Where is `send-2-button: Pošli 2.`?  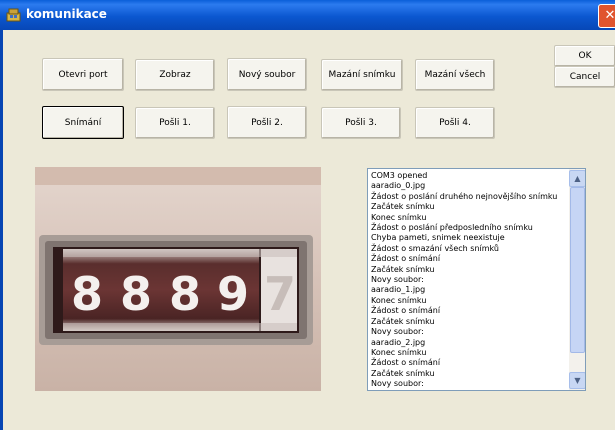
send-2-button: Pošli 2. is located at coordinates (267, 122).